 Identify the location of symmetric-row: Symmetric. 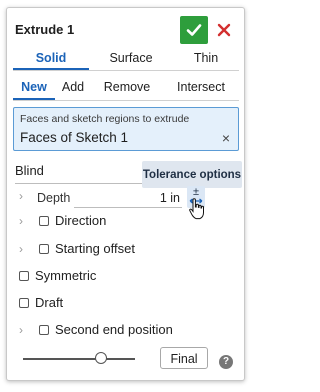
(57, 275).